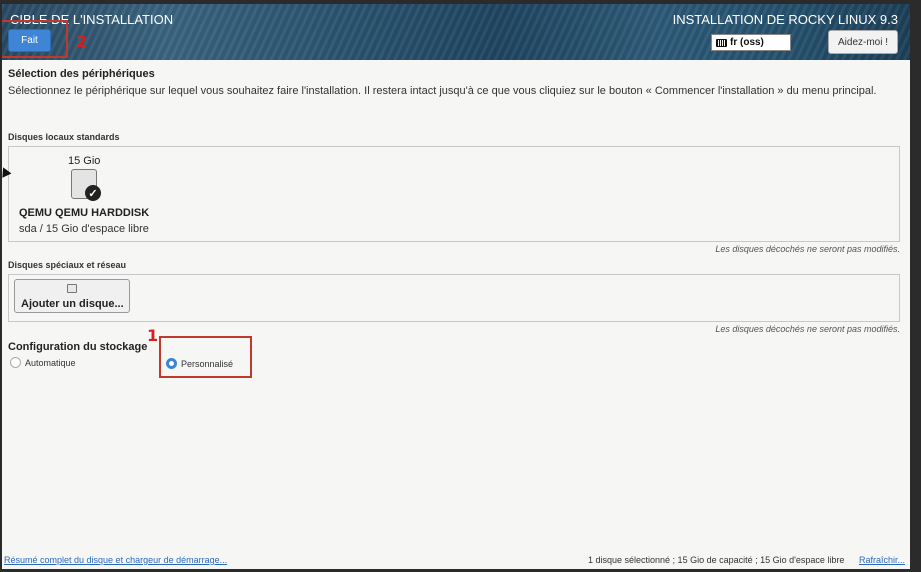 The image size is (921, 572). I want to click on radio-automatic: Automatique, so click(43, 362).